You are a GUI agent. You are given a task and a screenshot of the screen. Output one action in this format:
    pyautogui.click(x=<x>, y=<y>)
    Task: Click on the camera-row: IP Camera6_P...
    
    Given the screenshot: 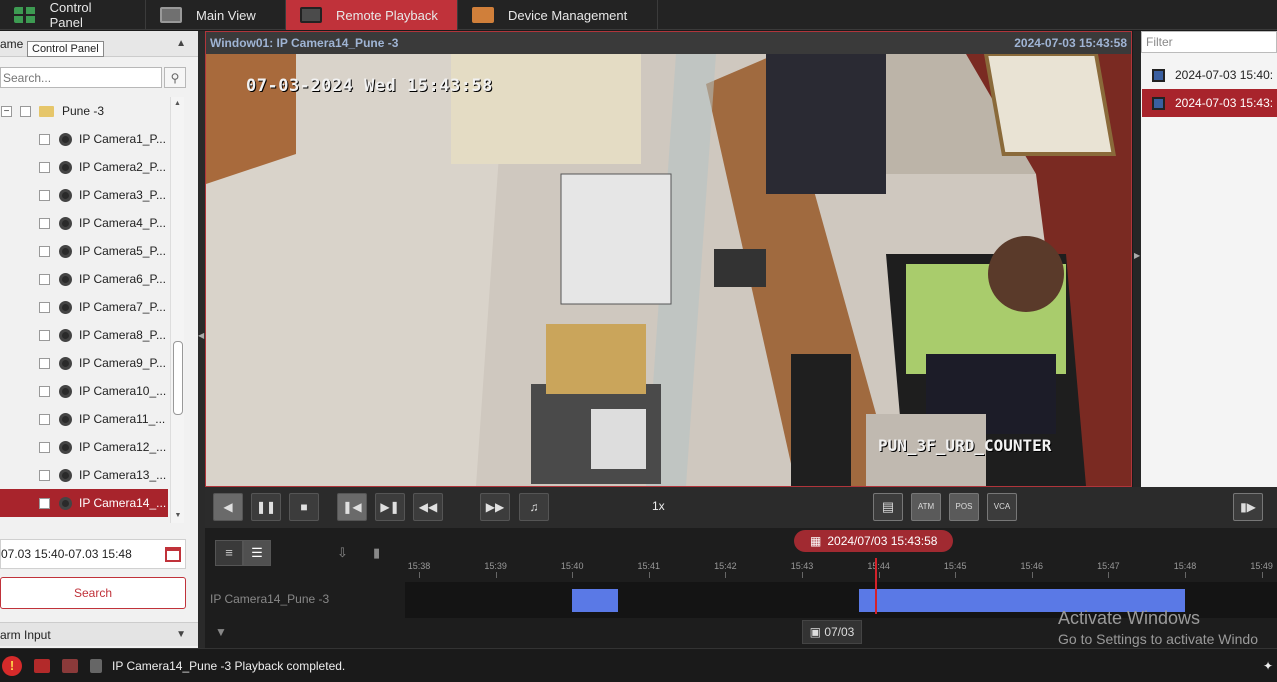 What is the action you would take?
    pyautogui.click(x=84, y=279)
    